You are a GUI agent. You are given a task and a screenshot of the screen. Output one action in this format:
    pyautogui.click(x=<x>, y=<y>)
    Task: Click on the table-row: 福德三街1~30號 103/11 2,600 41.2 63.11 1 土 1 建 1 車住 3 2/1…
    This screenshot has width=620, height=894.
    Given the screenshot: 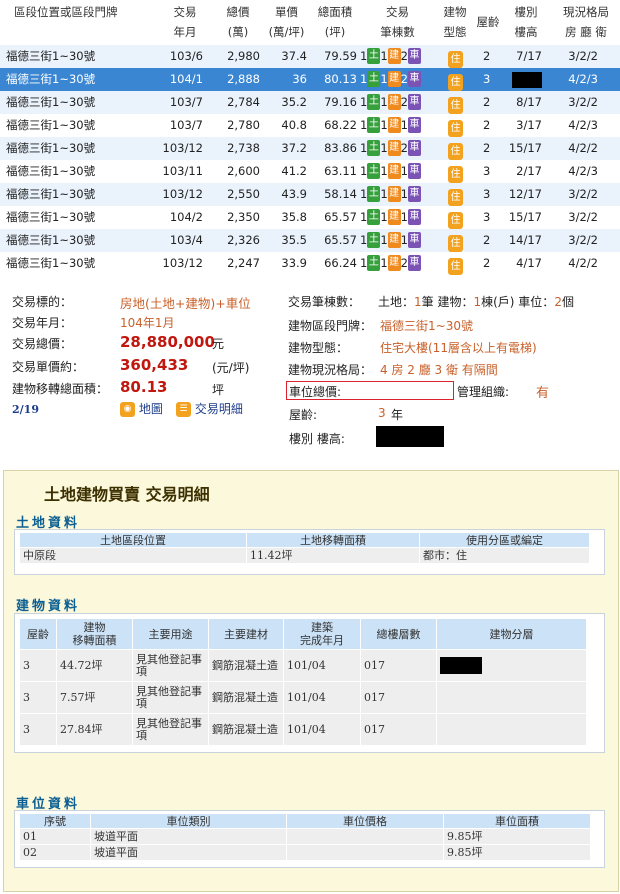 What is the action you would take?
    pyautogui.click(x=310, y=171)
    